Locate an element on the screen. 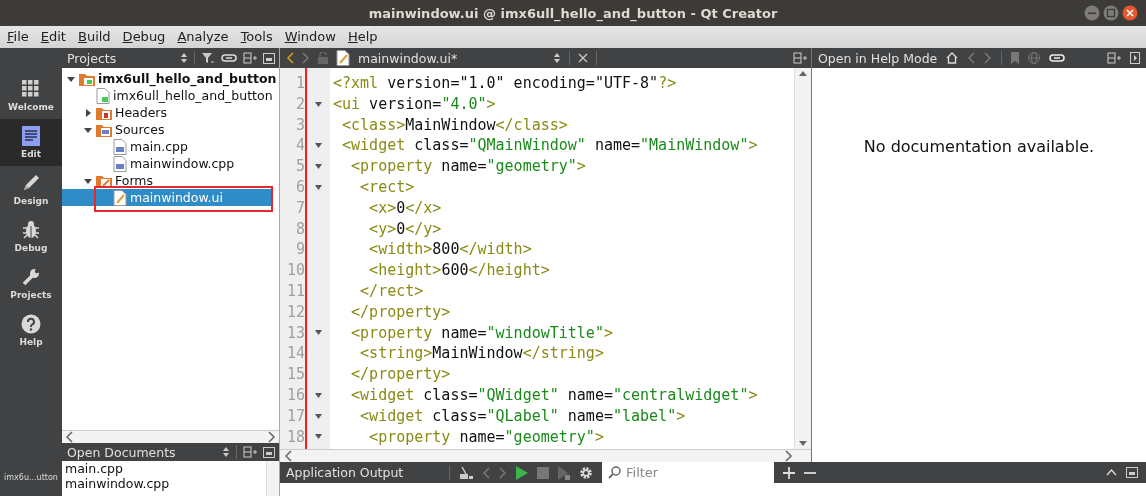 The width and height of the screenshot is (1146, 496). attach-icon is located at coordinates (564, 472).